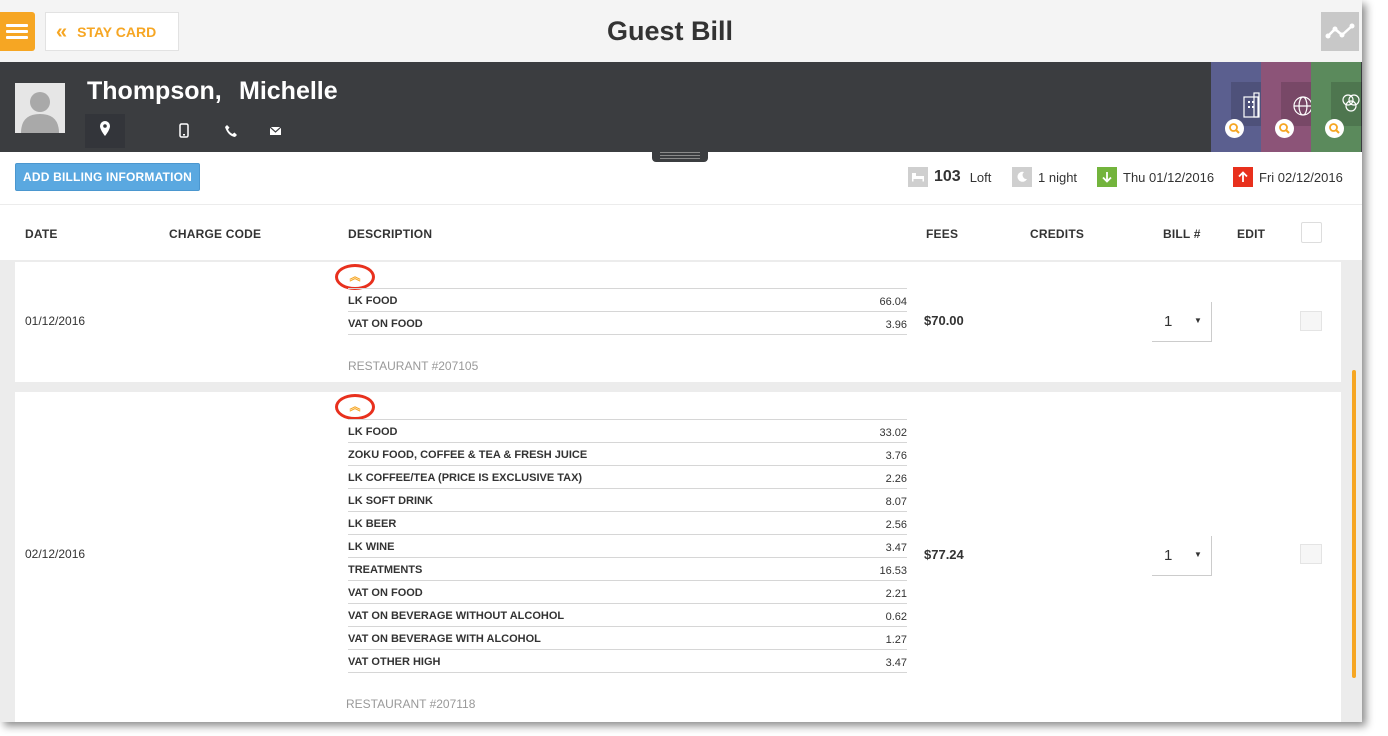  Describe the element at coordinates (918, 177) in the screenshot. I see `bed-icon` at that location.